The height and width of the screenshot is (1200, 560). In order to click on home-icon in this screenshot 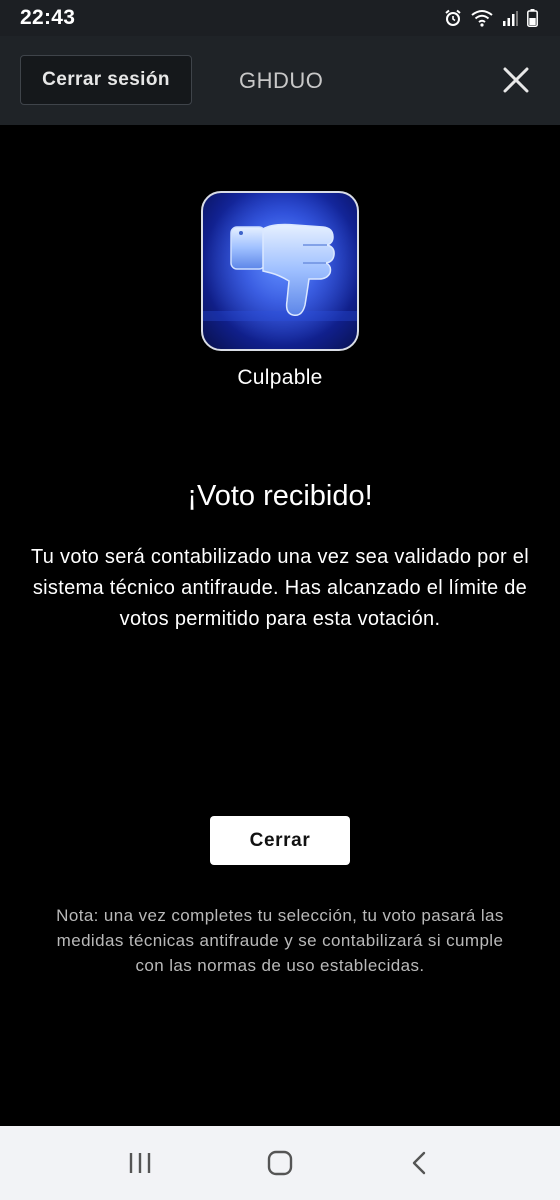, I will do `click(280, 1163)`.